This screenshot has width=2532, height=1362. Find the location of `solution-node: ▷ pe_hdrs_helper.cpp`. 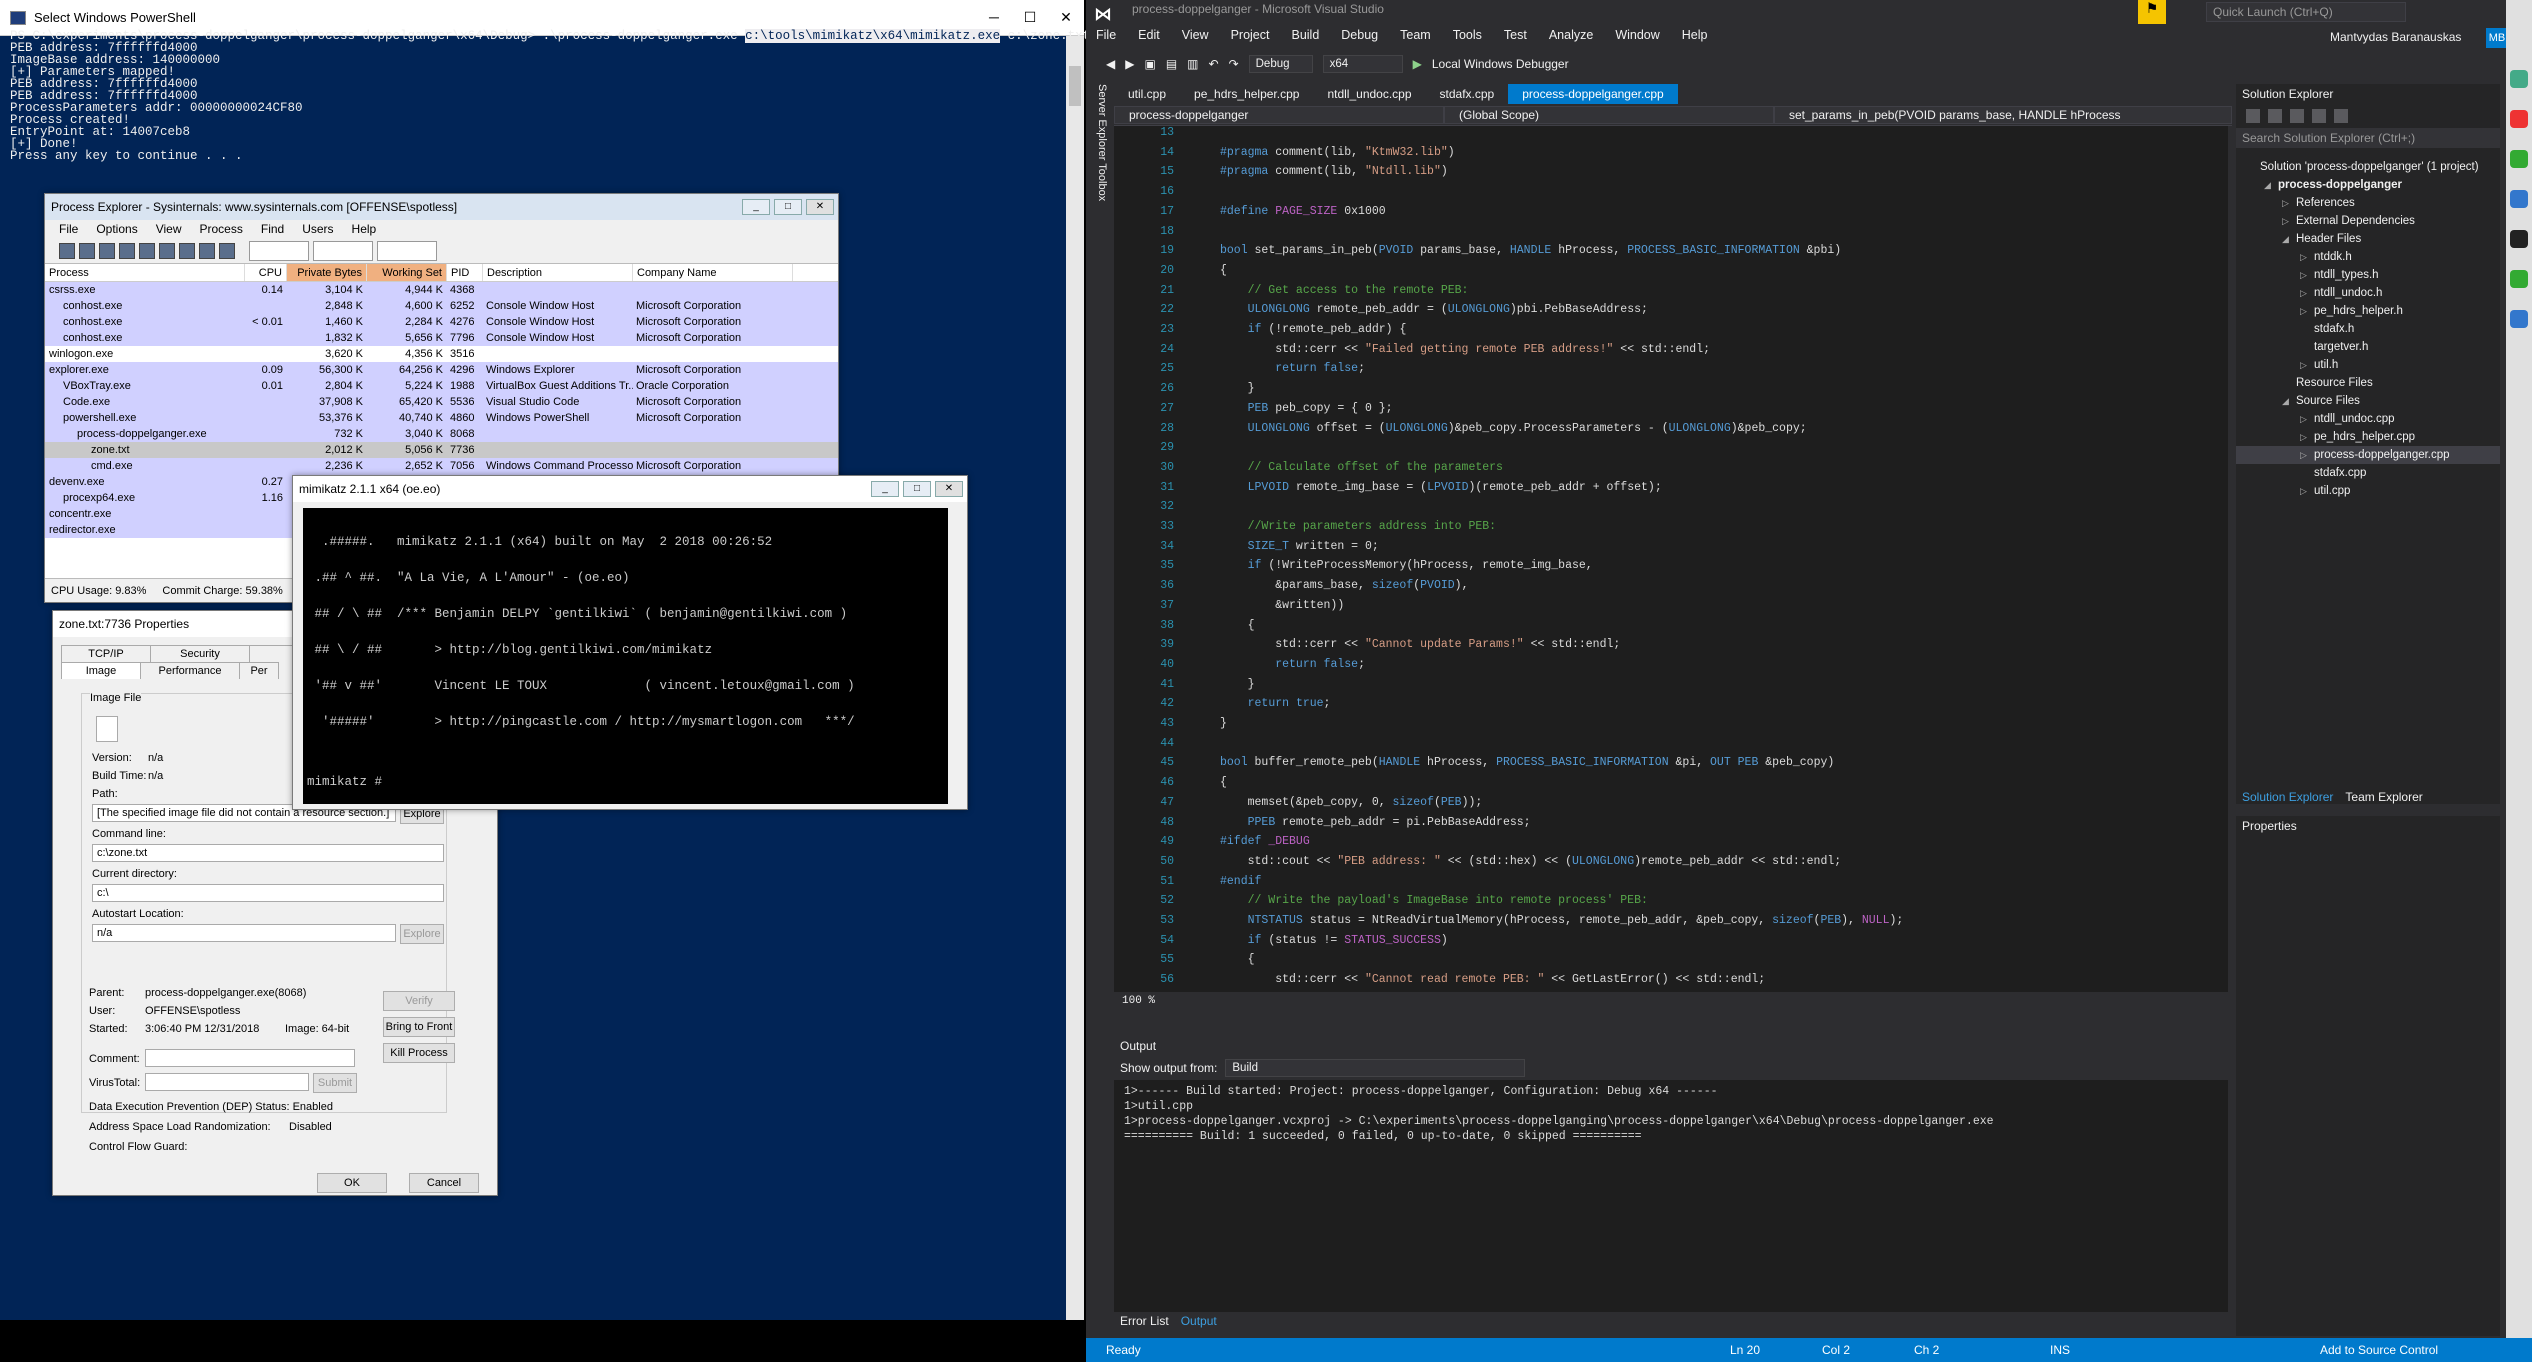

solution-node: ▷ pe_hdrs_helper.cpp is located at coordinates (2368, 437).